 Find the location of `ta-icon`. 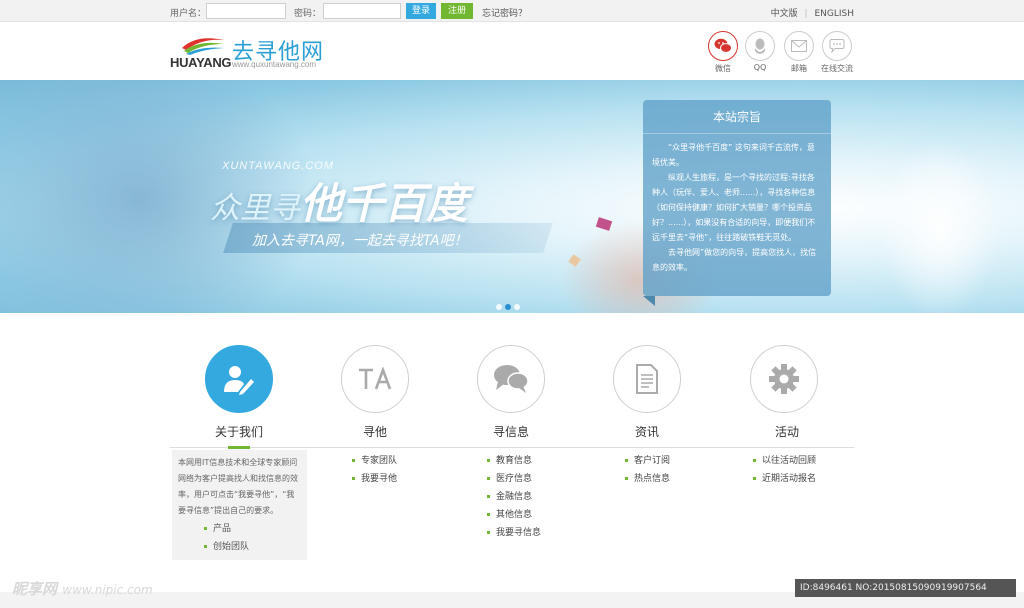

ta-icon is located at coordinates (375, 378).